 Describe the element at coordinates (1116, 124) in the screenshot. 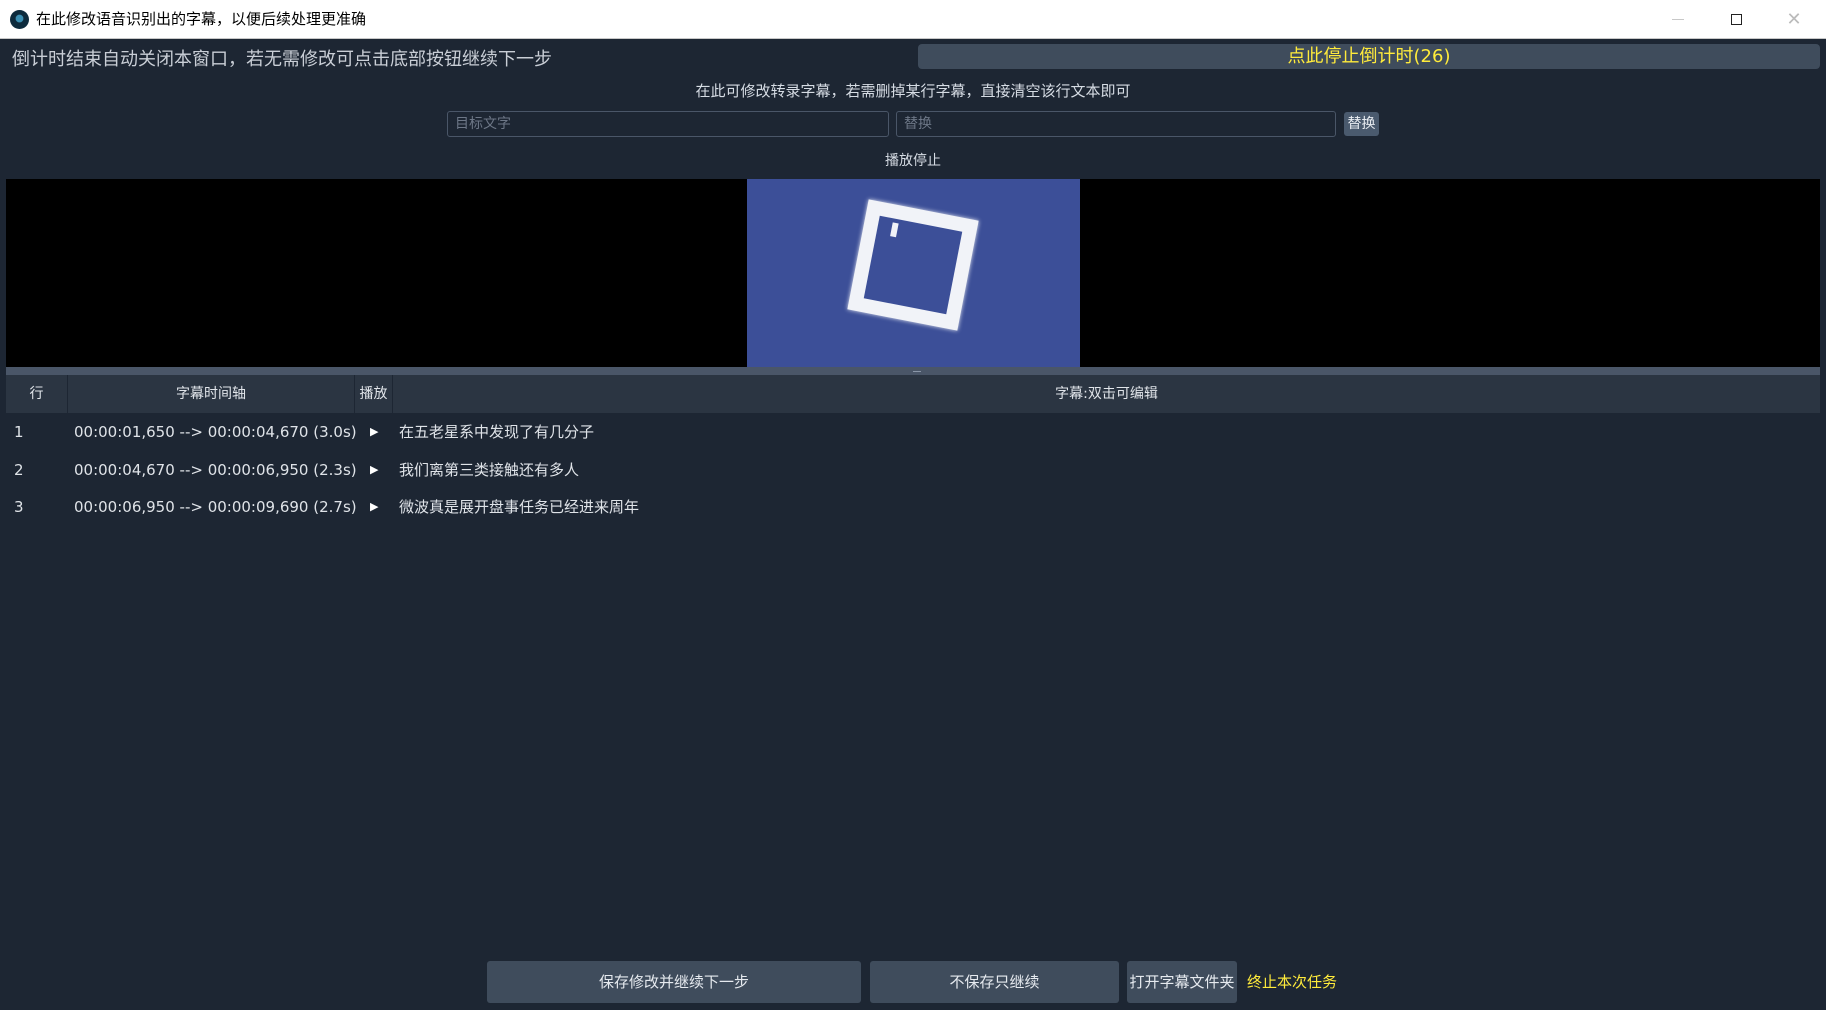

I see `replace-text-input` at that location.